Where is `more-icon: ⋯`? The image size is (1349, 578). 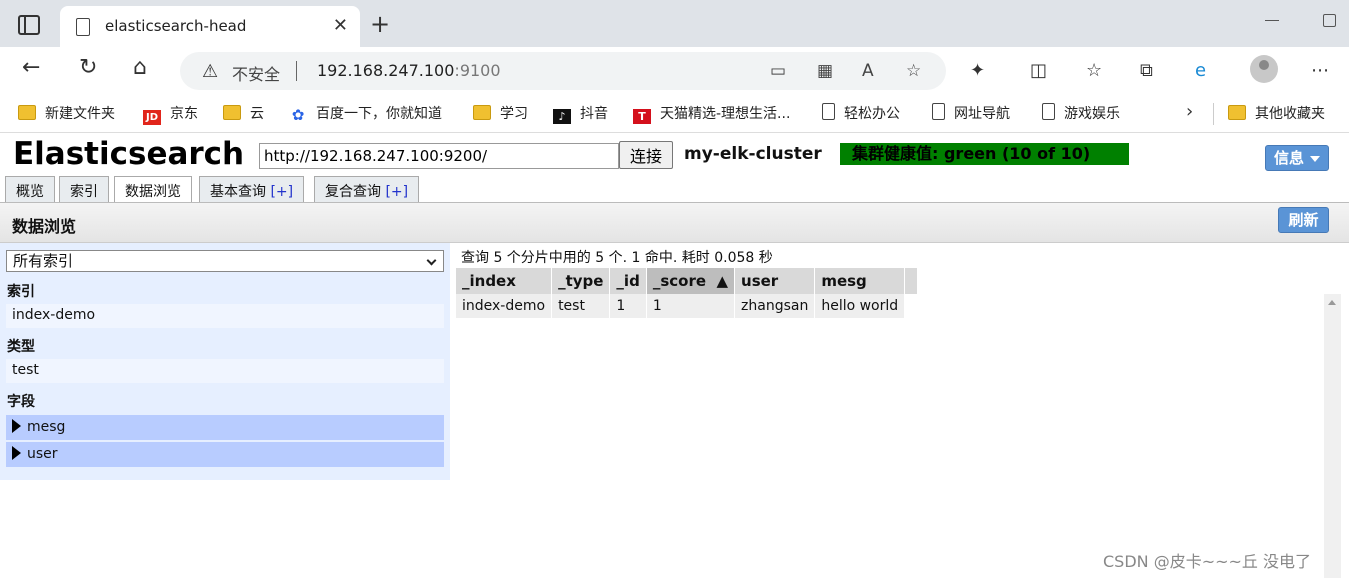
more-icon: ⋯ is located at coordinates (1320, 70).